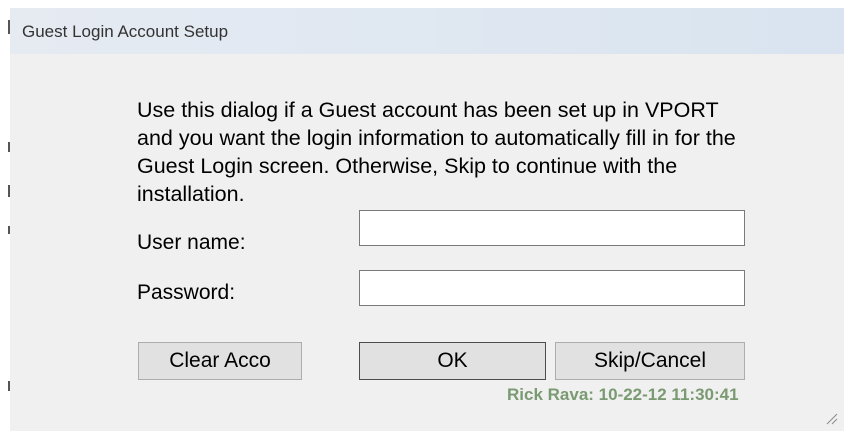 The height and width of the screenshot is (431, 844). What do you see at coordinates (831, 418) in the screenshot?
I see `resize-grip-icon` at bounding box center [831, 418].